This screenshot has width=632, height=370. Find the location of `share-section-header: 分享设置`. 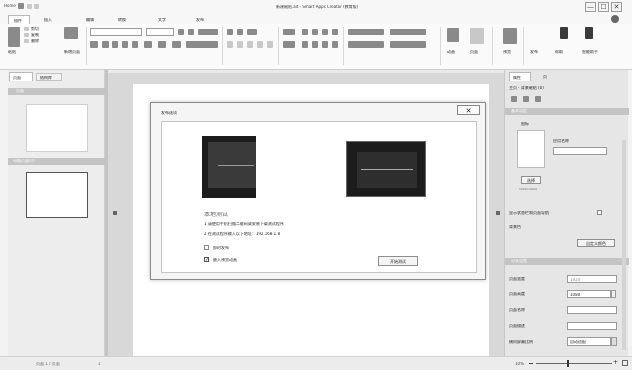

share-section-header: 分享设置 is located at coordinates (567, 261).